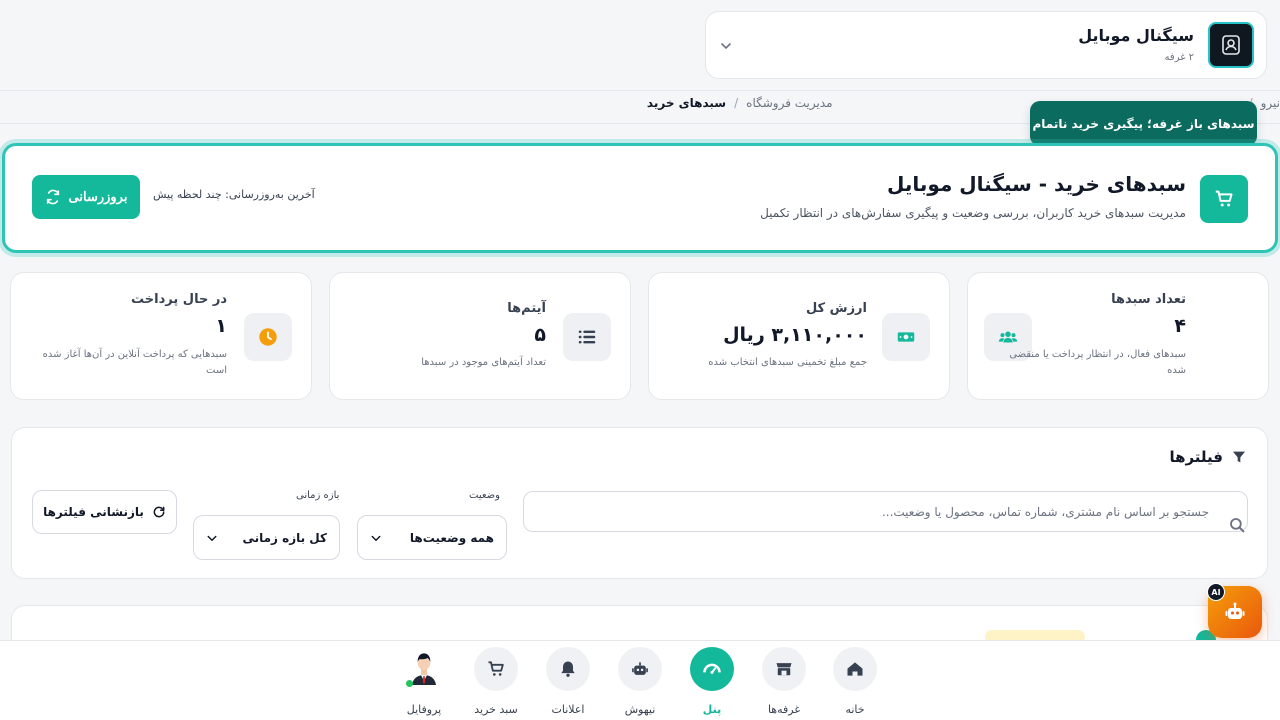  Describe the element at coordinates (52, 197) in the screenshot. I see `refresh-icon` at that location.